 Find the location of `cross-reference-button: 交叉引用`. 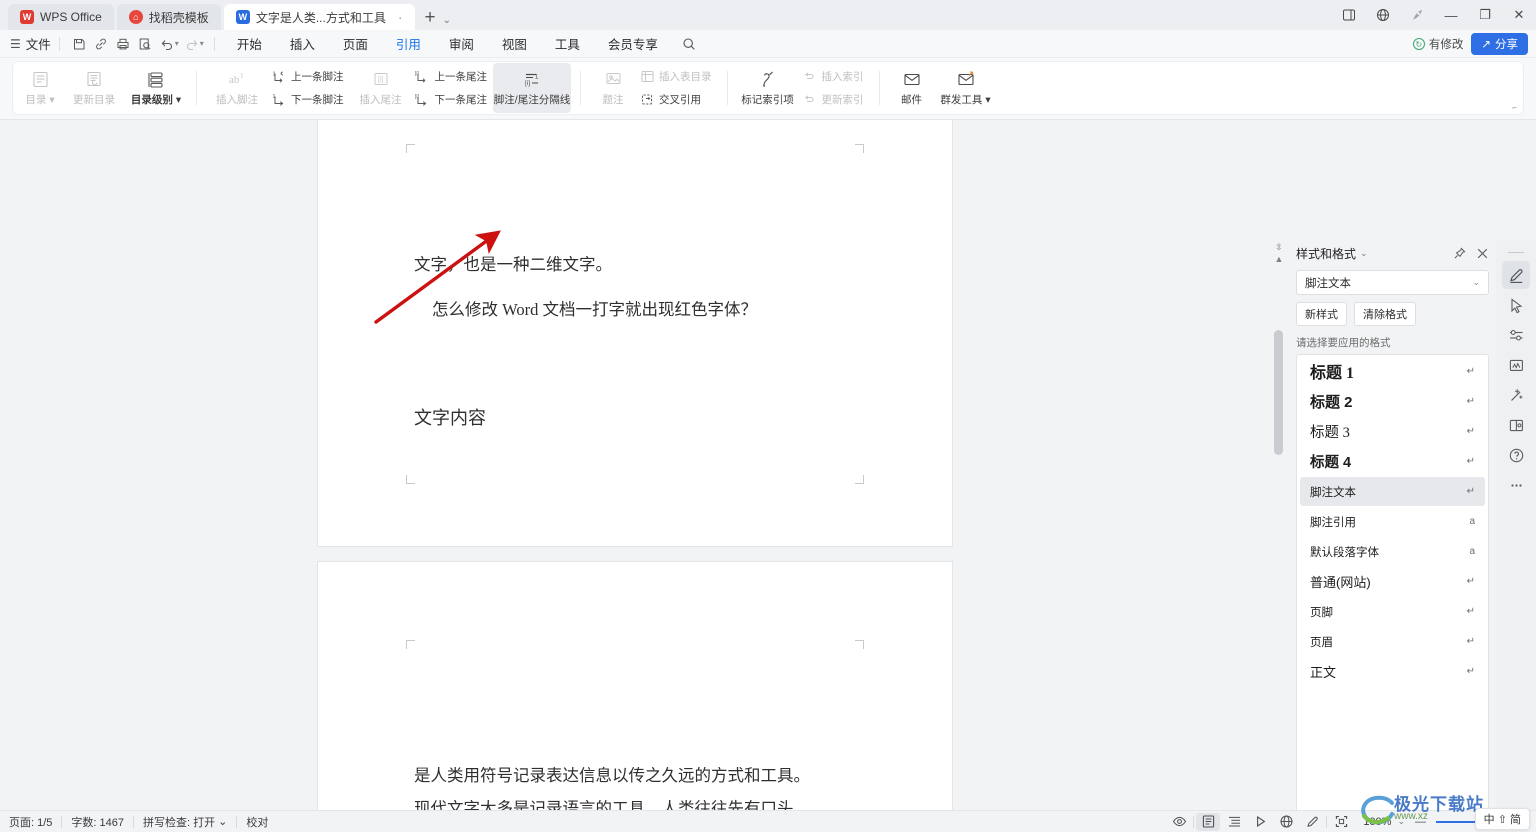

cross-reference-button: 交叉引用 is located at coordinates (677, 99).